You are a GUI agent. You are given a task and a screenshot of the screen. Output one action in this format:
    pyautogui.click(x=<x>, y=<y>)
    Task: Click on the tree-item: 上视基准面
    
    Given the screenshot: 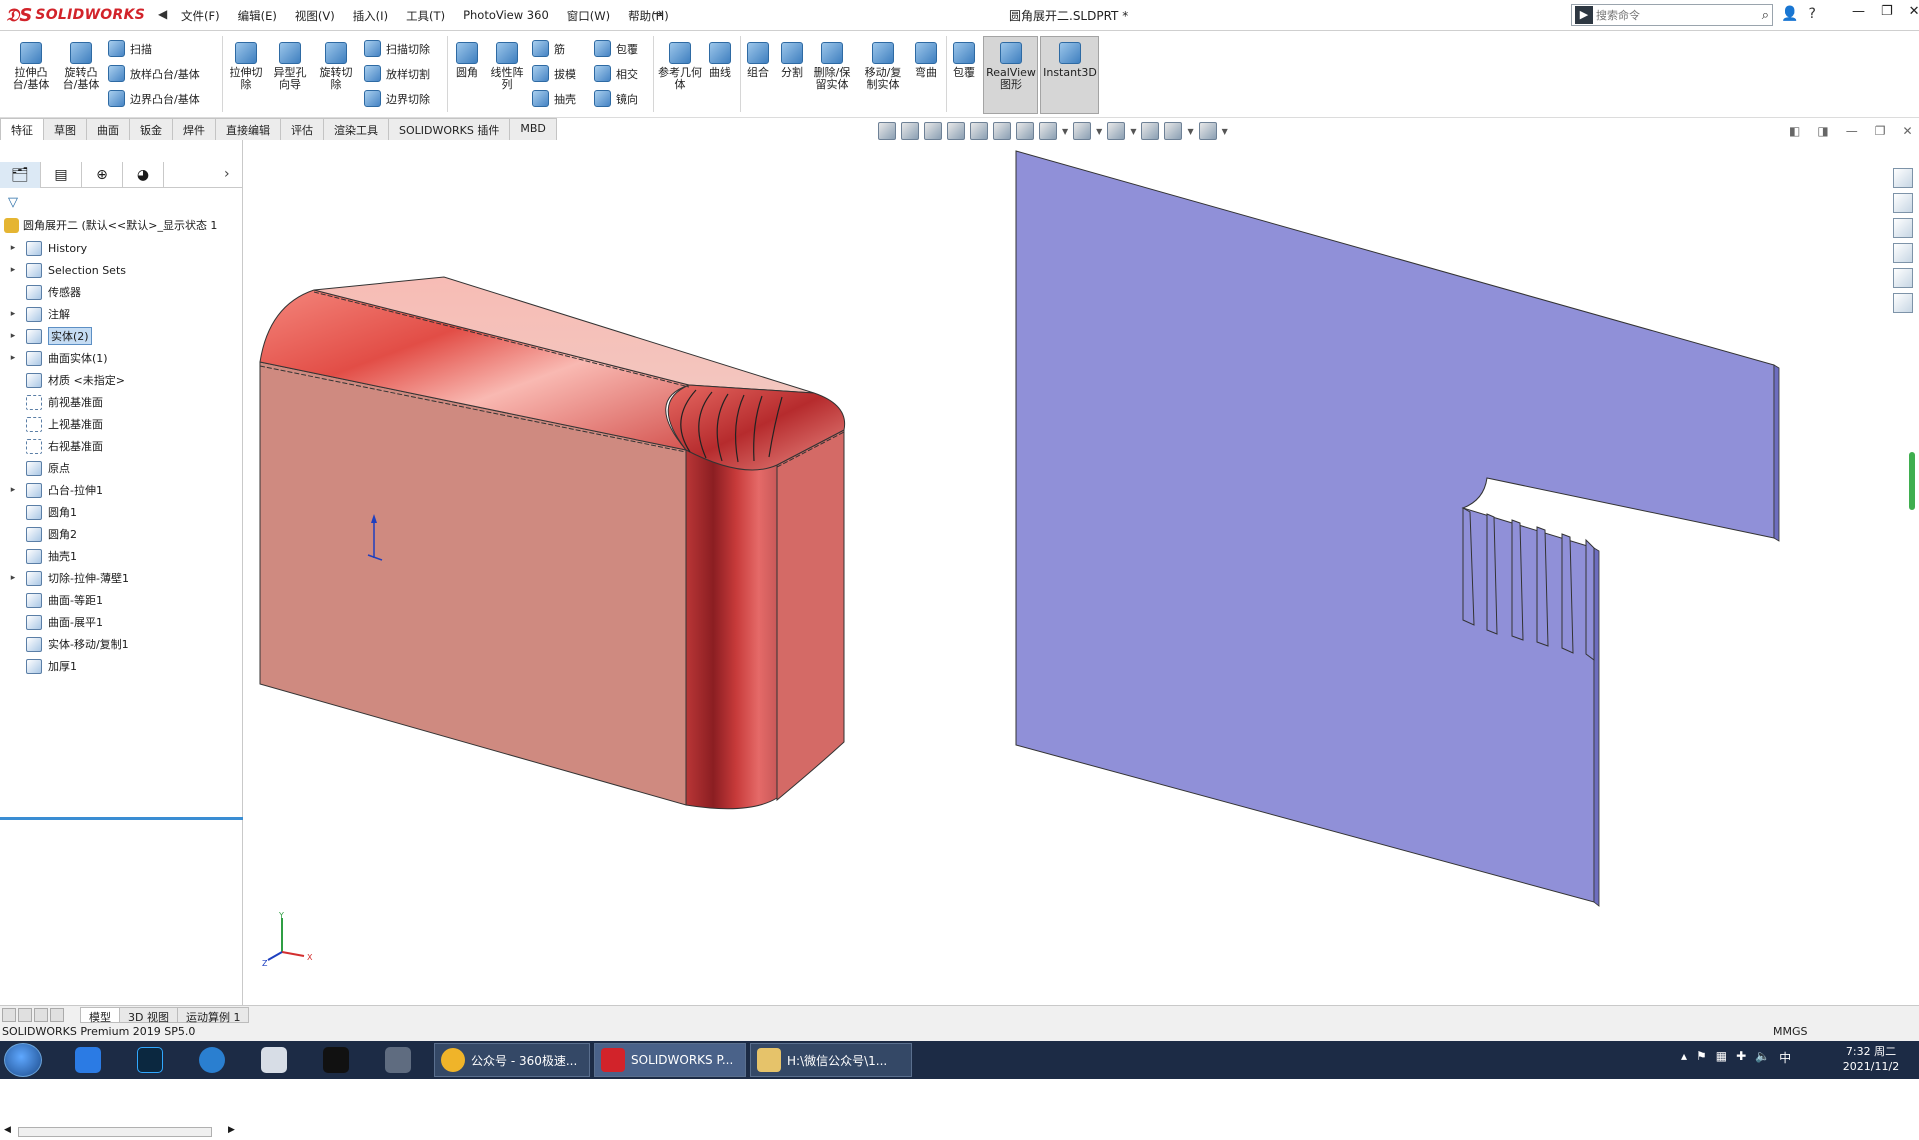 What is the action you would take?
    pyautogui.click(x=121, y=424)
    